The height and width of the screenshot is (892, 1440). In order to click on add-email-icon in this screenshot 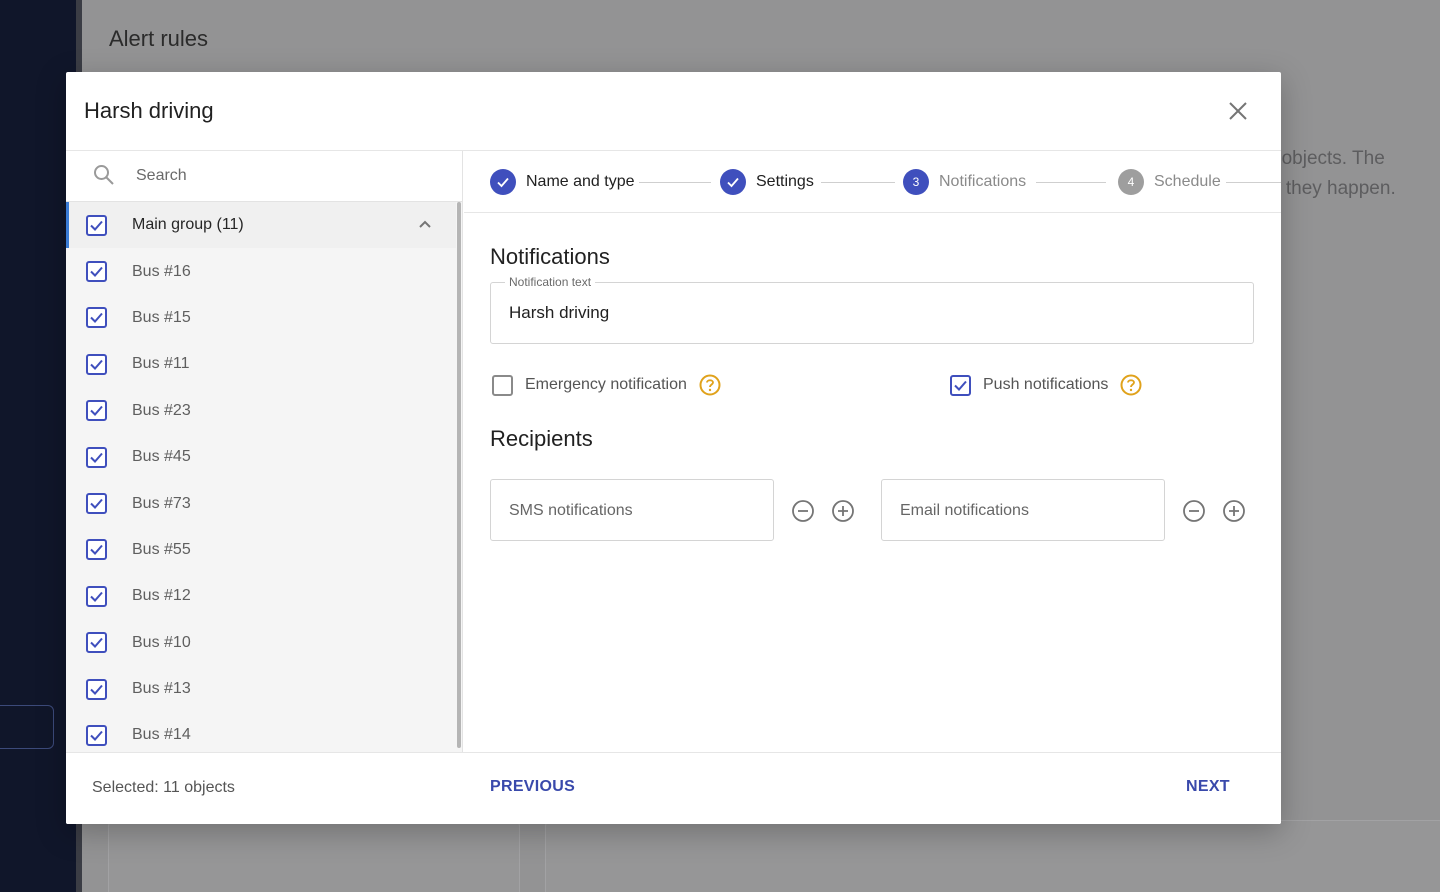, I will do `click(1234, 511)`.